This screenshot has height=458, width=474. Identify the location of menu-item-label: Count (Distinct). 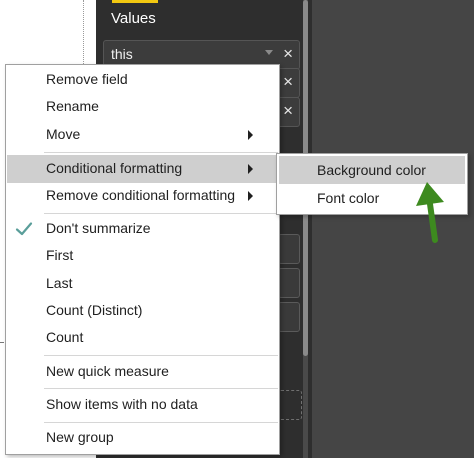
(94, 310).